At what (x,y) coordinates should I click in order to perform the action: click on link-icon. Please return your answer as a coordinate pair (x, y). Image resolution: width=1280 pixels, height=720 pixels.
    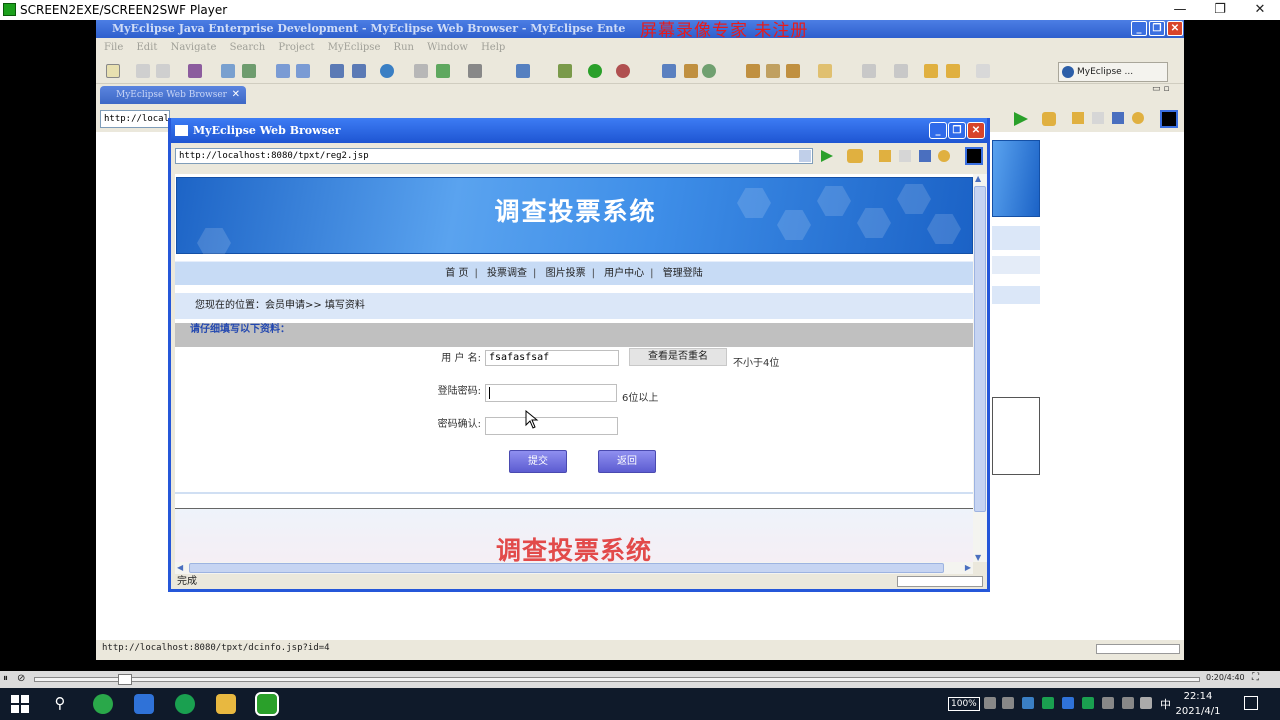
    Looking at the image, I should click on (793, 71).